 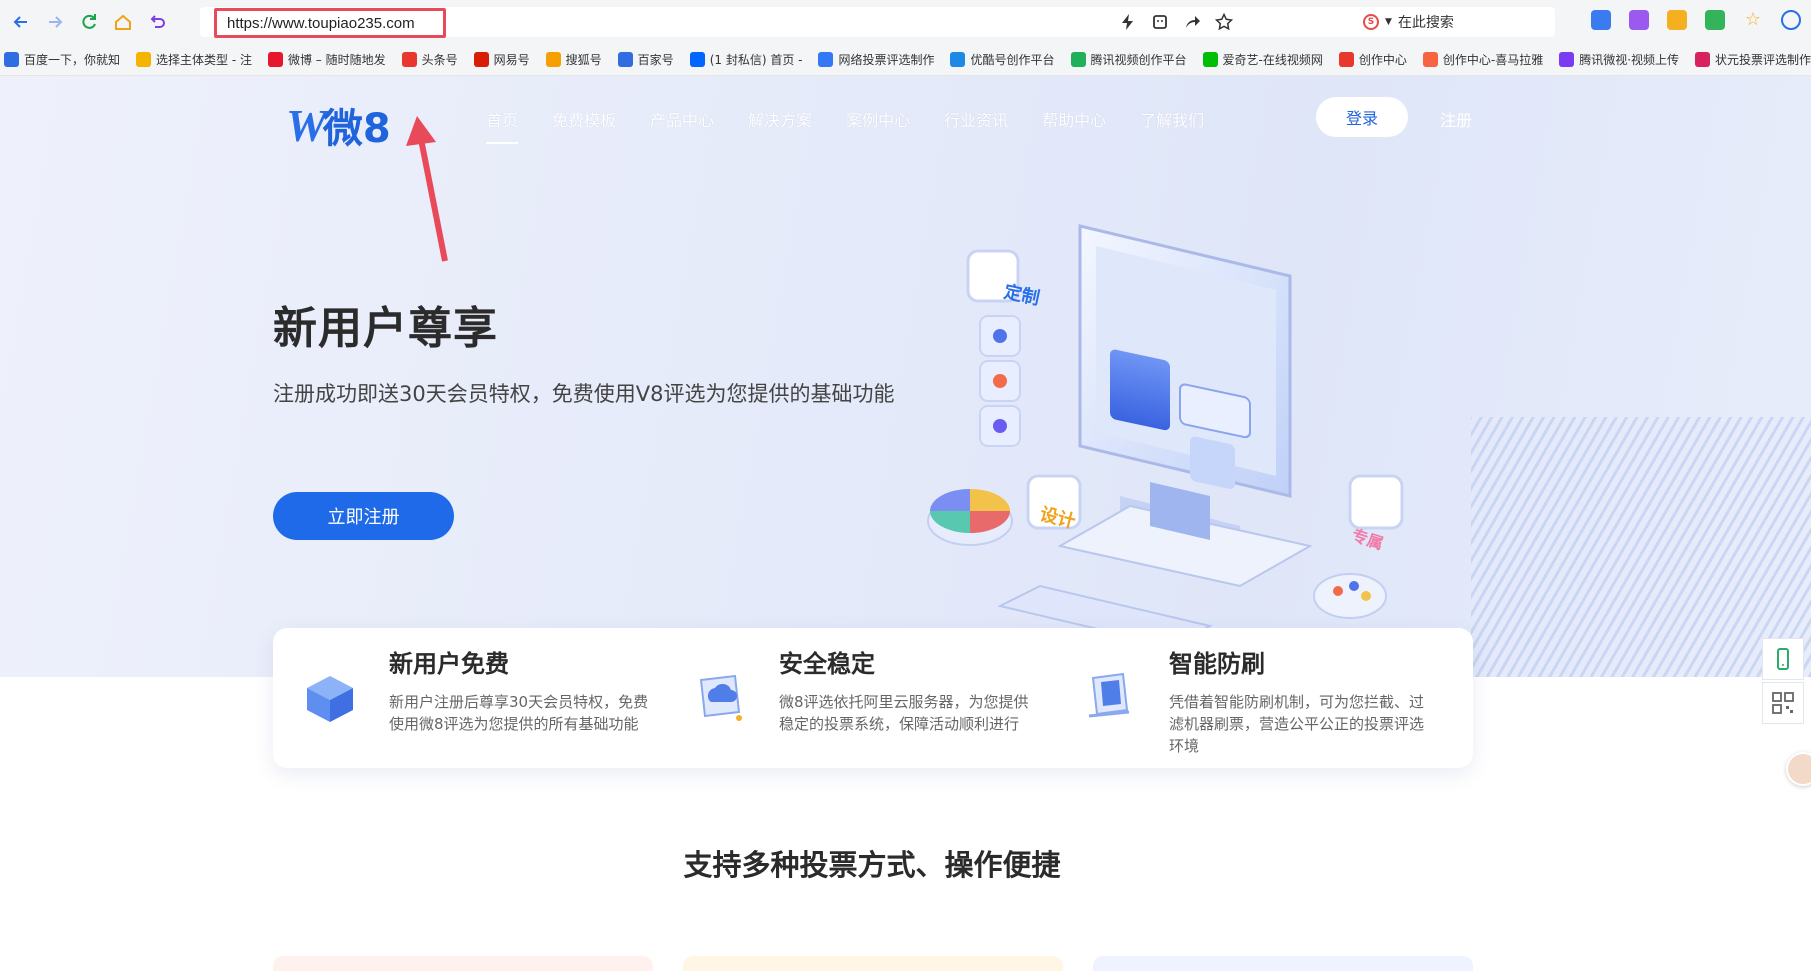 I want to click on undo-icon, so click(x=157, y=21).